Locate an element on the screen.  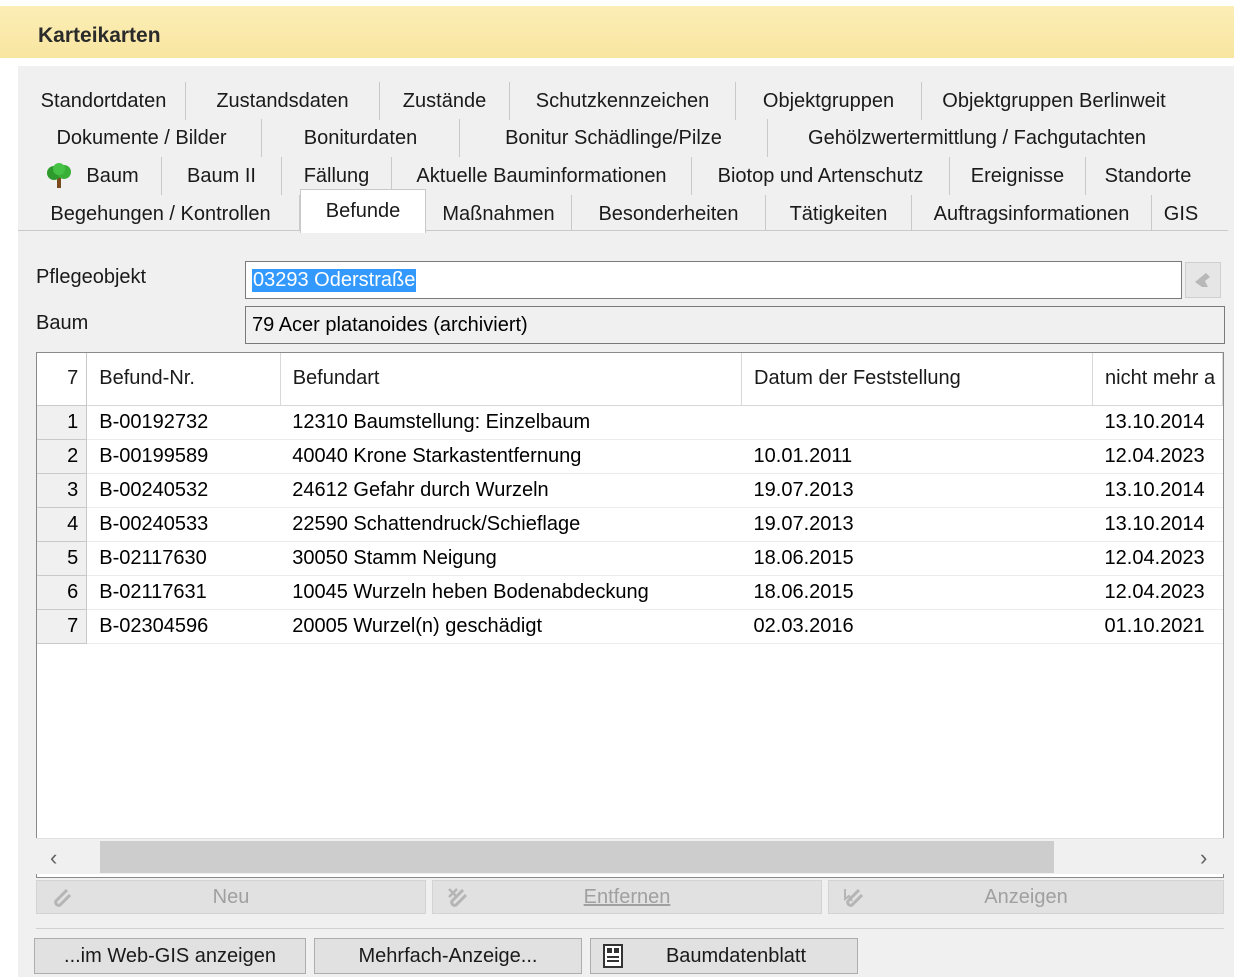
cell-befundart: 20005 Wurzel(n) geschädigt is located at coordinates (511, 626).